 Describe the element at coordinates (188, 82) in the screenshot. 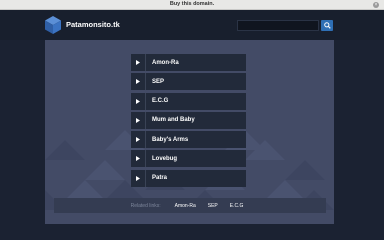

I see `link-item-sep: SEP` at that location.